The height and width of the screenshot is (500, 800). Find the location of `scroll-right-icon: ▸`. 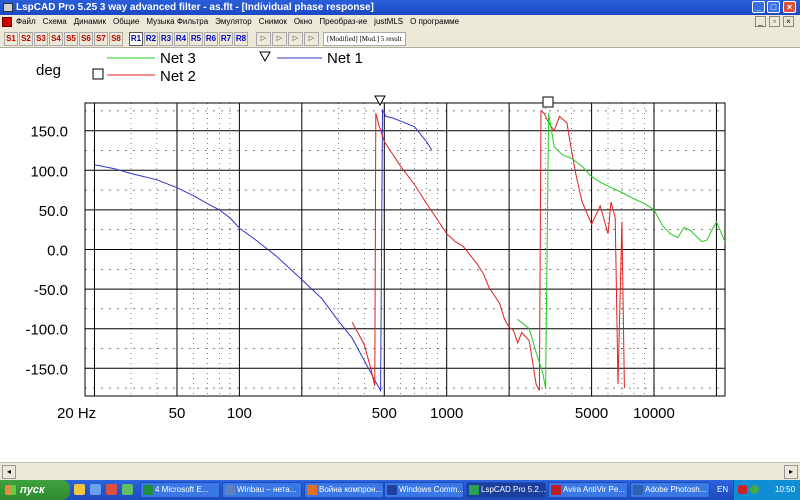

scroll-right-icon: ▸ is located at coordinates (791, 472).